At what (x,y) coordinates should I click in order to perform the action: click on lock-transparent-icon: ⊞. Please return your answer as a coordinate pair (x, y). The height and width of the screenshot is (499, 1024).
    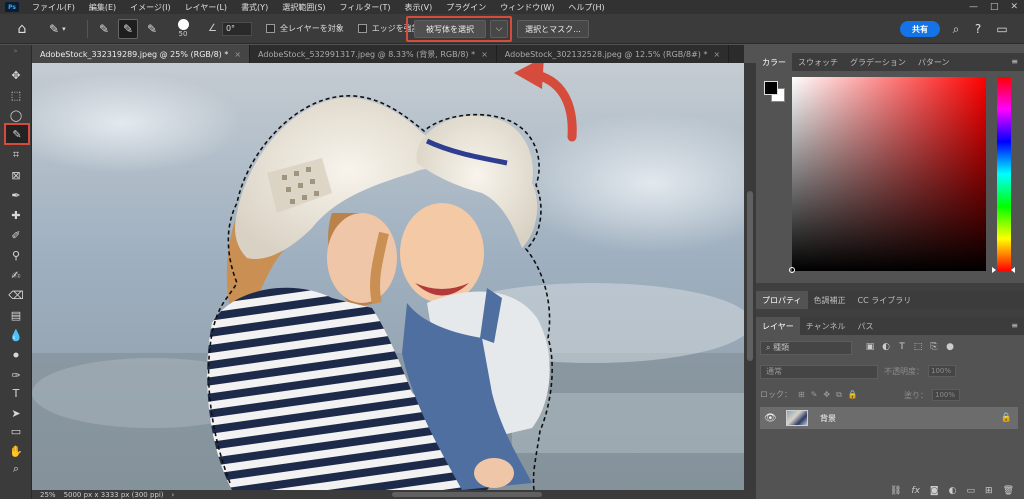
    Looking at the image, I should click on (801, 394).